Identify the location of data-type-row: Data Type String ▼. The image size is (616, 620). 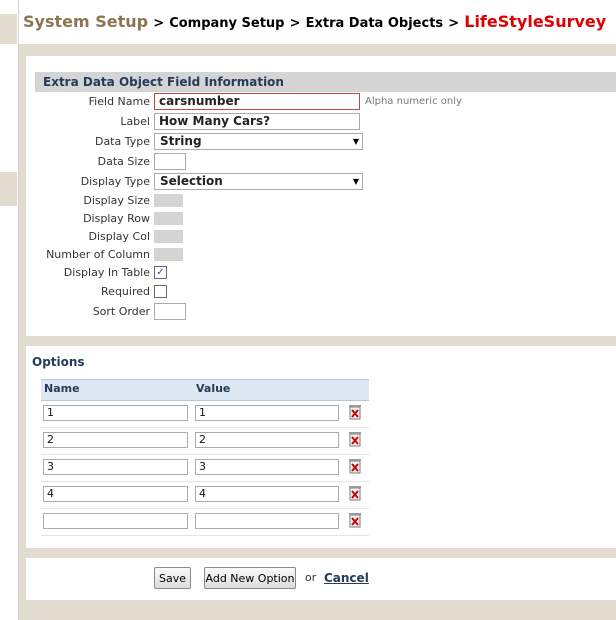
(321, 143).